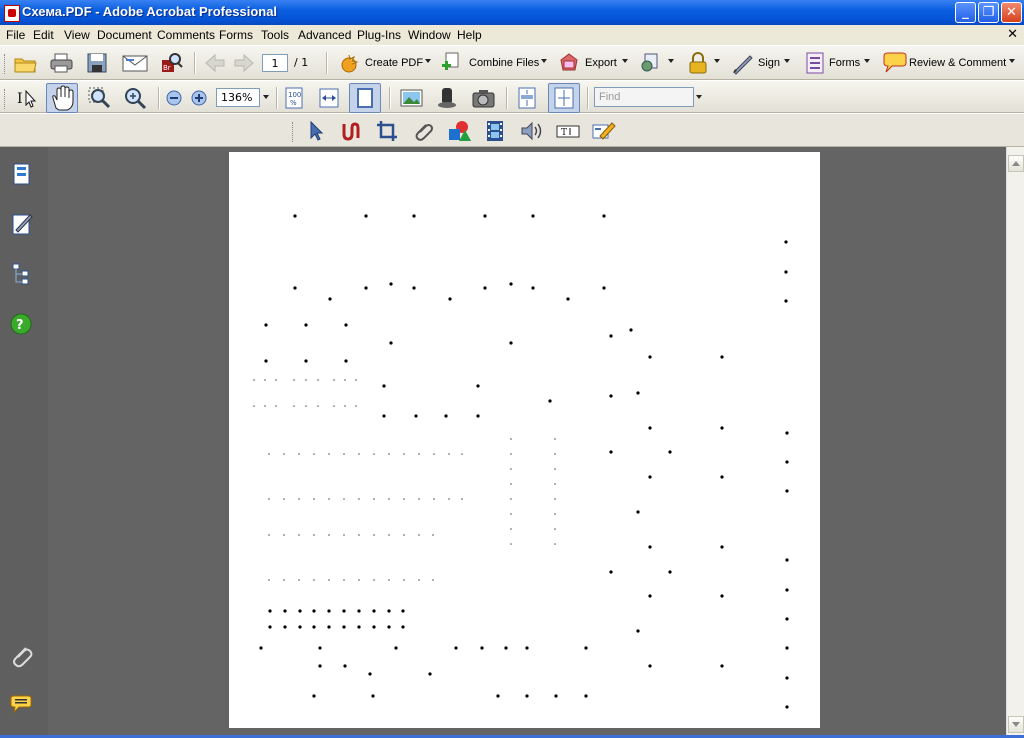 The height and width of the screenshot is (738, 1024). What do you see at coordinates (564, 98) in the screenshot?
I see `full-screen-icon` at bounding box center [564, 98].